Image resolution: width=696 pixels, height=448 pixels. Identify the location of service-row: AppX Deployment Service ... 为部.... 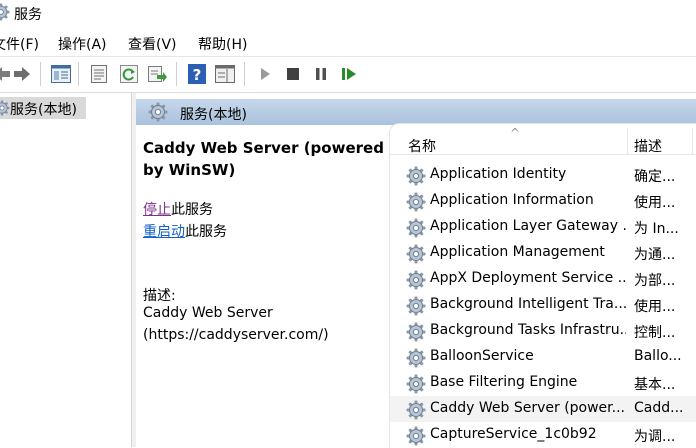
(543, 279).